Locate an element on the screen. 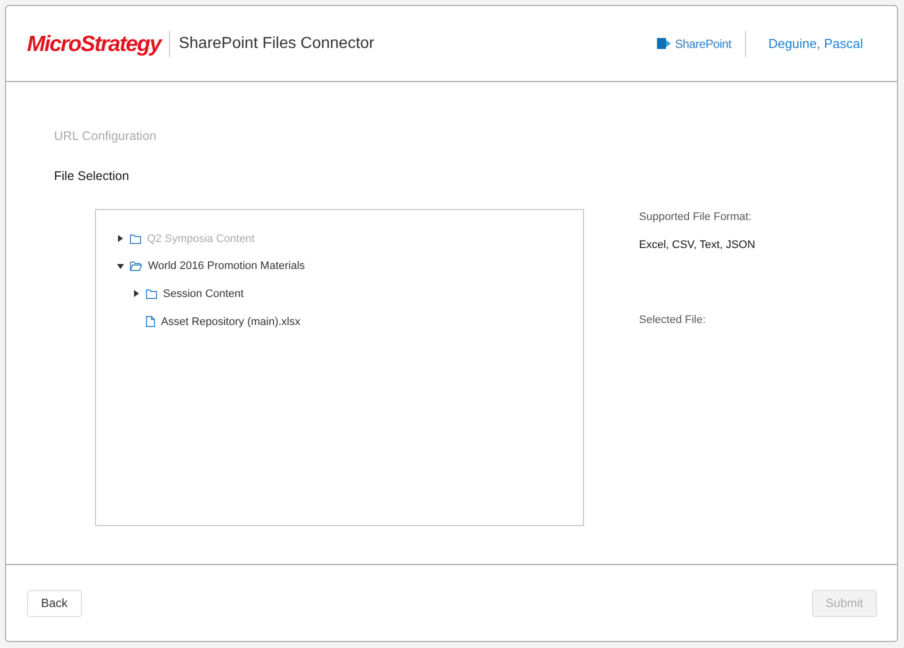 The width and height of the screenshot is (904, 648). open-folder-icon is located at coordinates (136, 266).